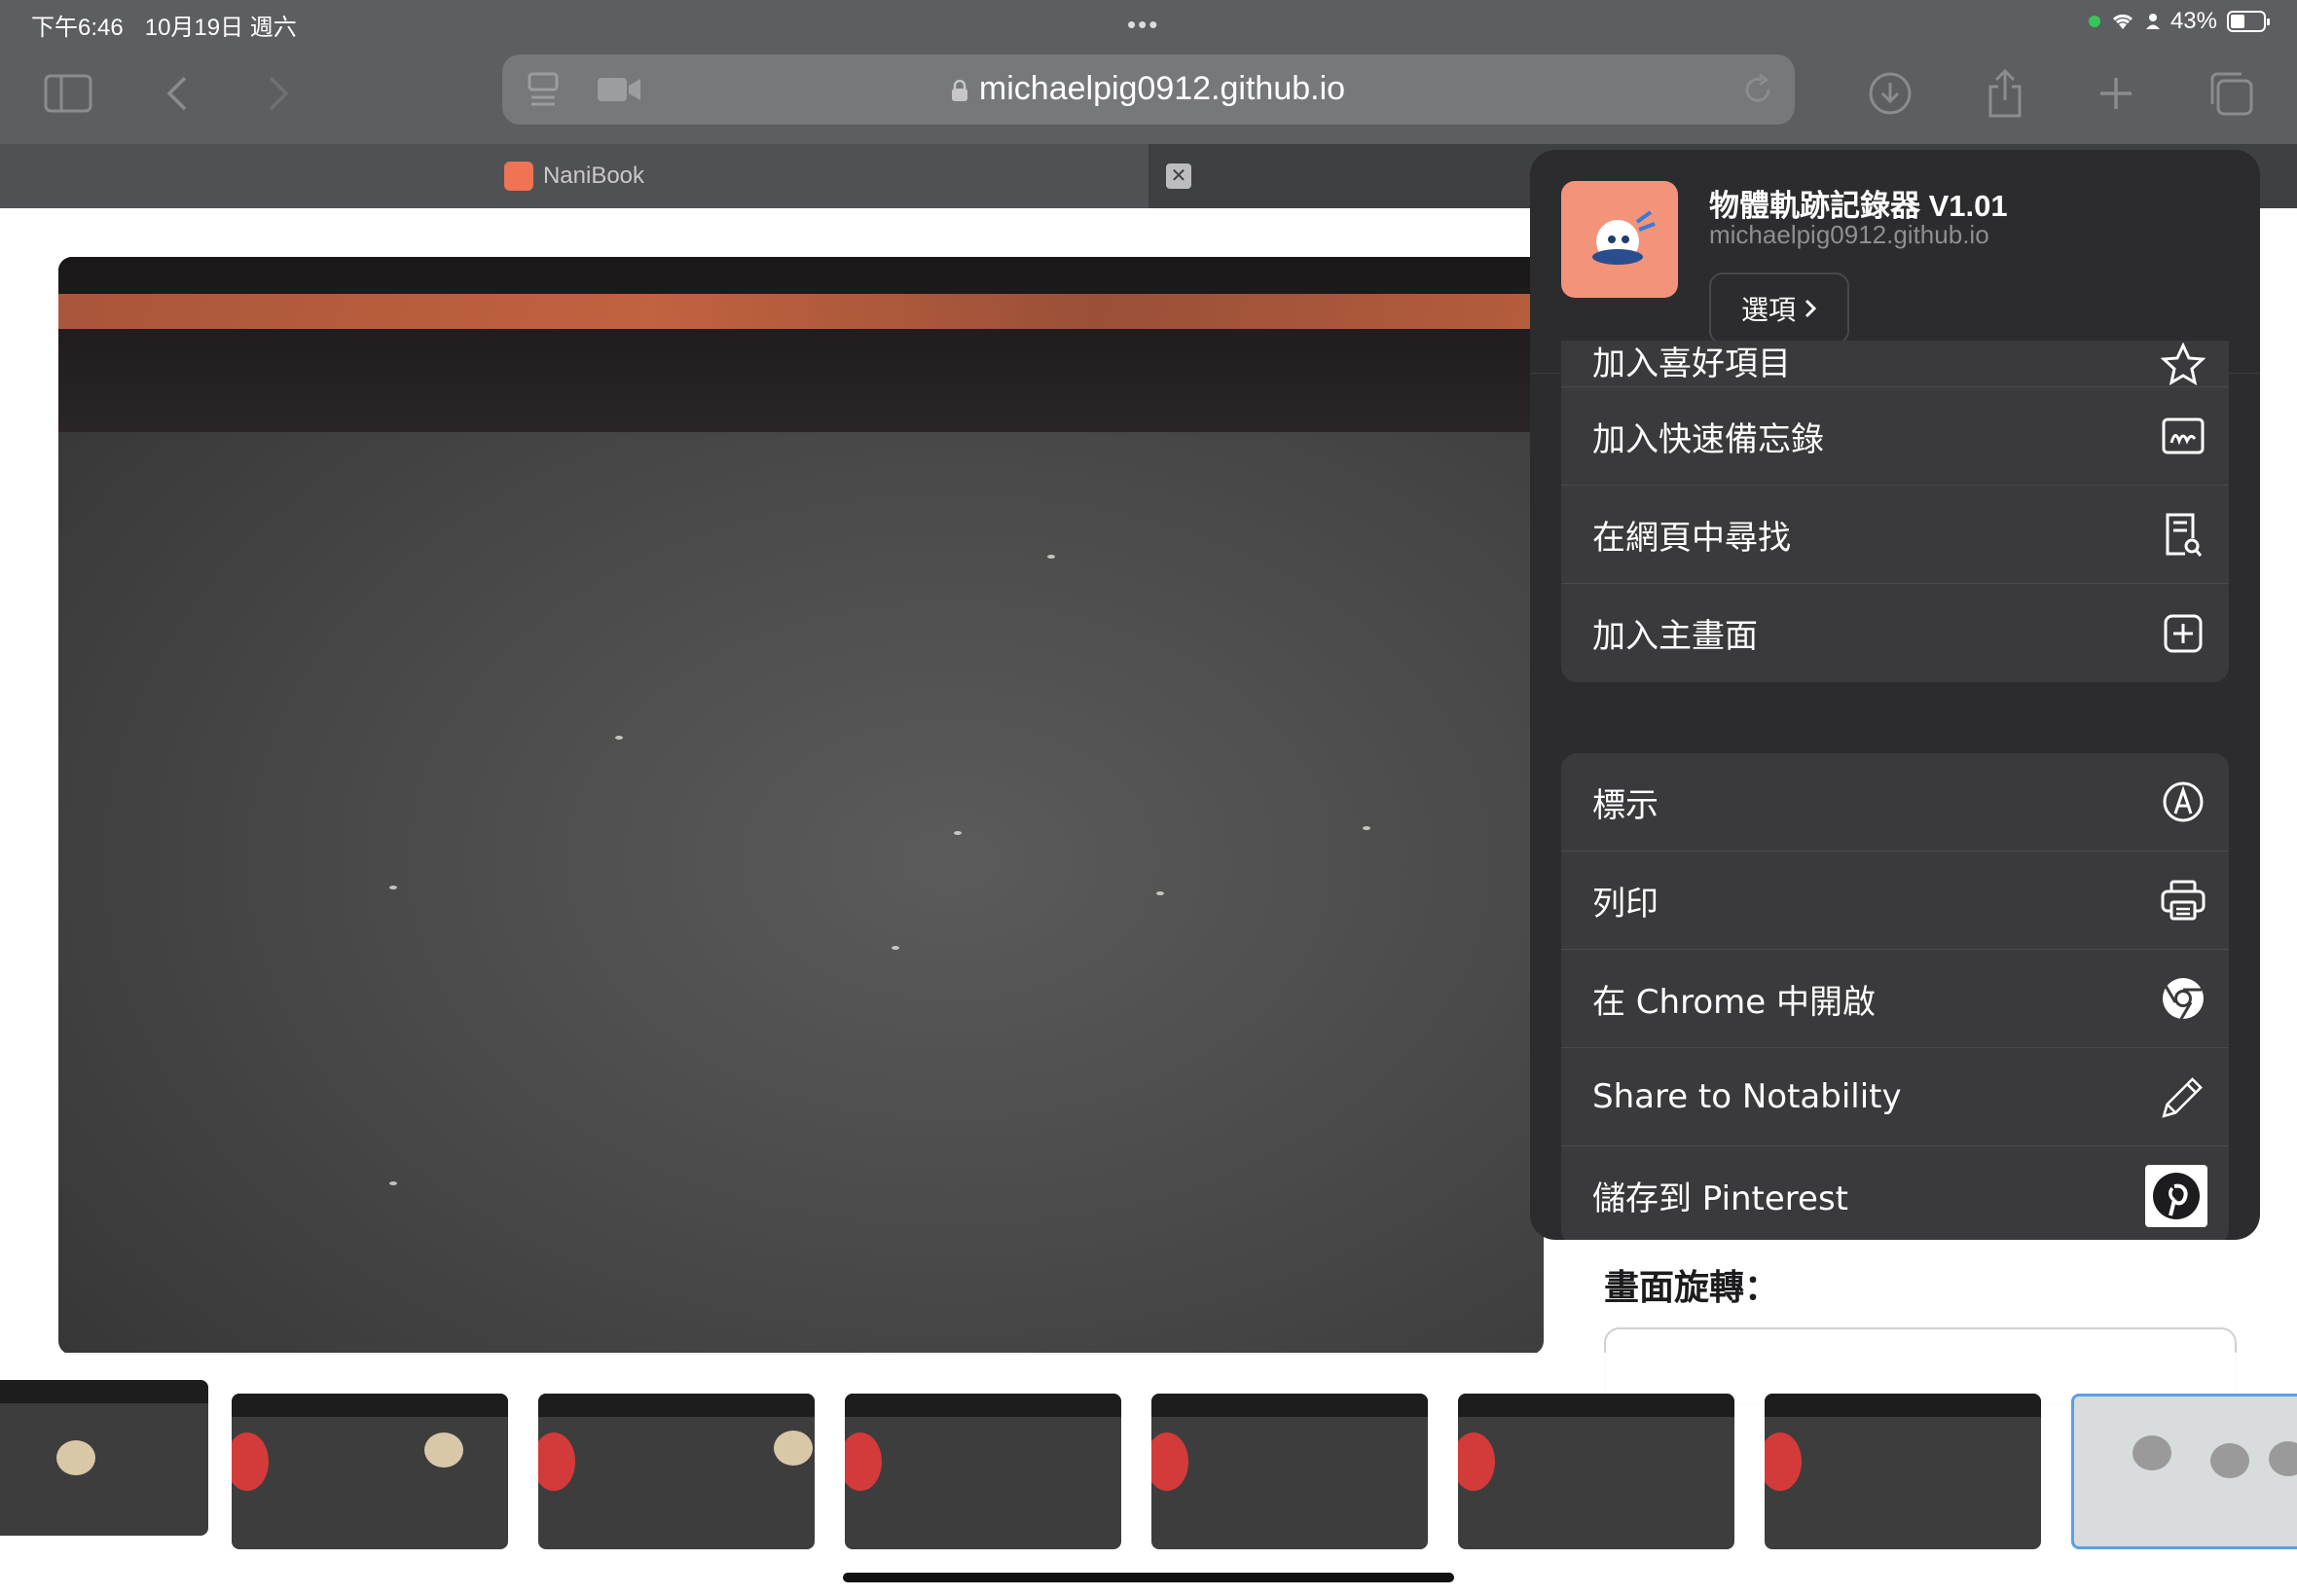 The height and width of the screenshot is (1596, 2297). Describe the element at coordinates (801, 311) in the screenshot. I see `preview-light-strip` at that location.